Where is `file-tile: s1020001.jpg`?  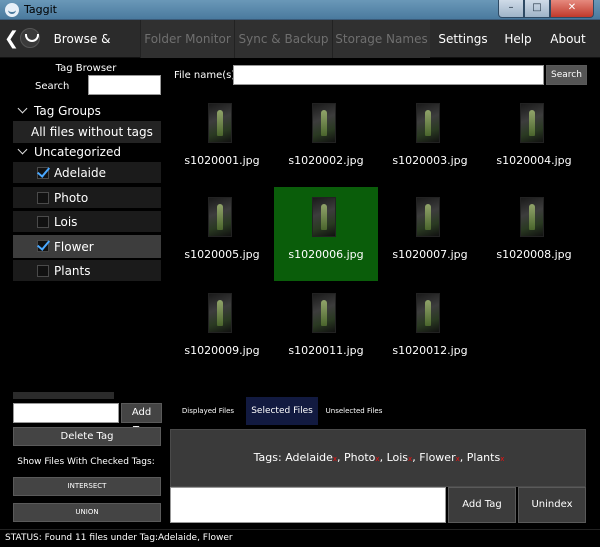
file-tile: s1020001.jpg is located at coordinates (222, 140).